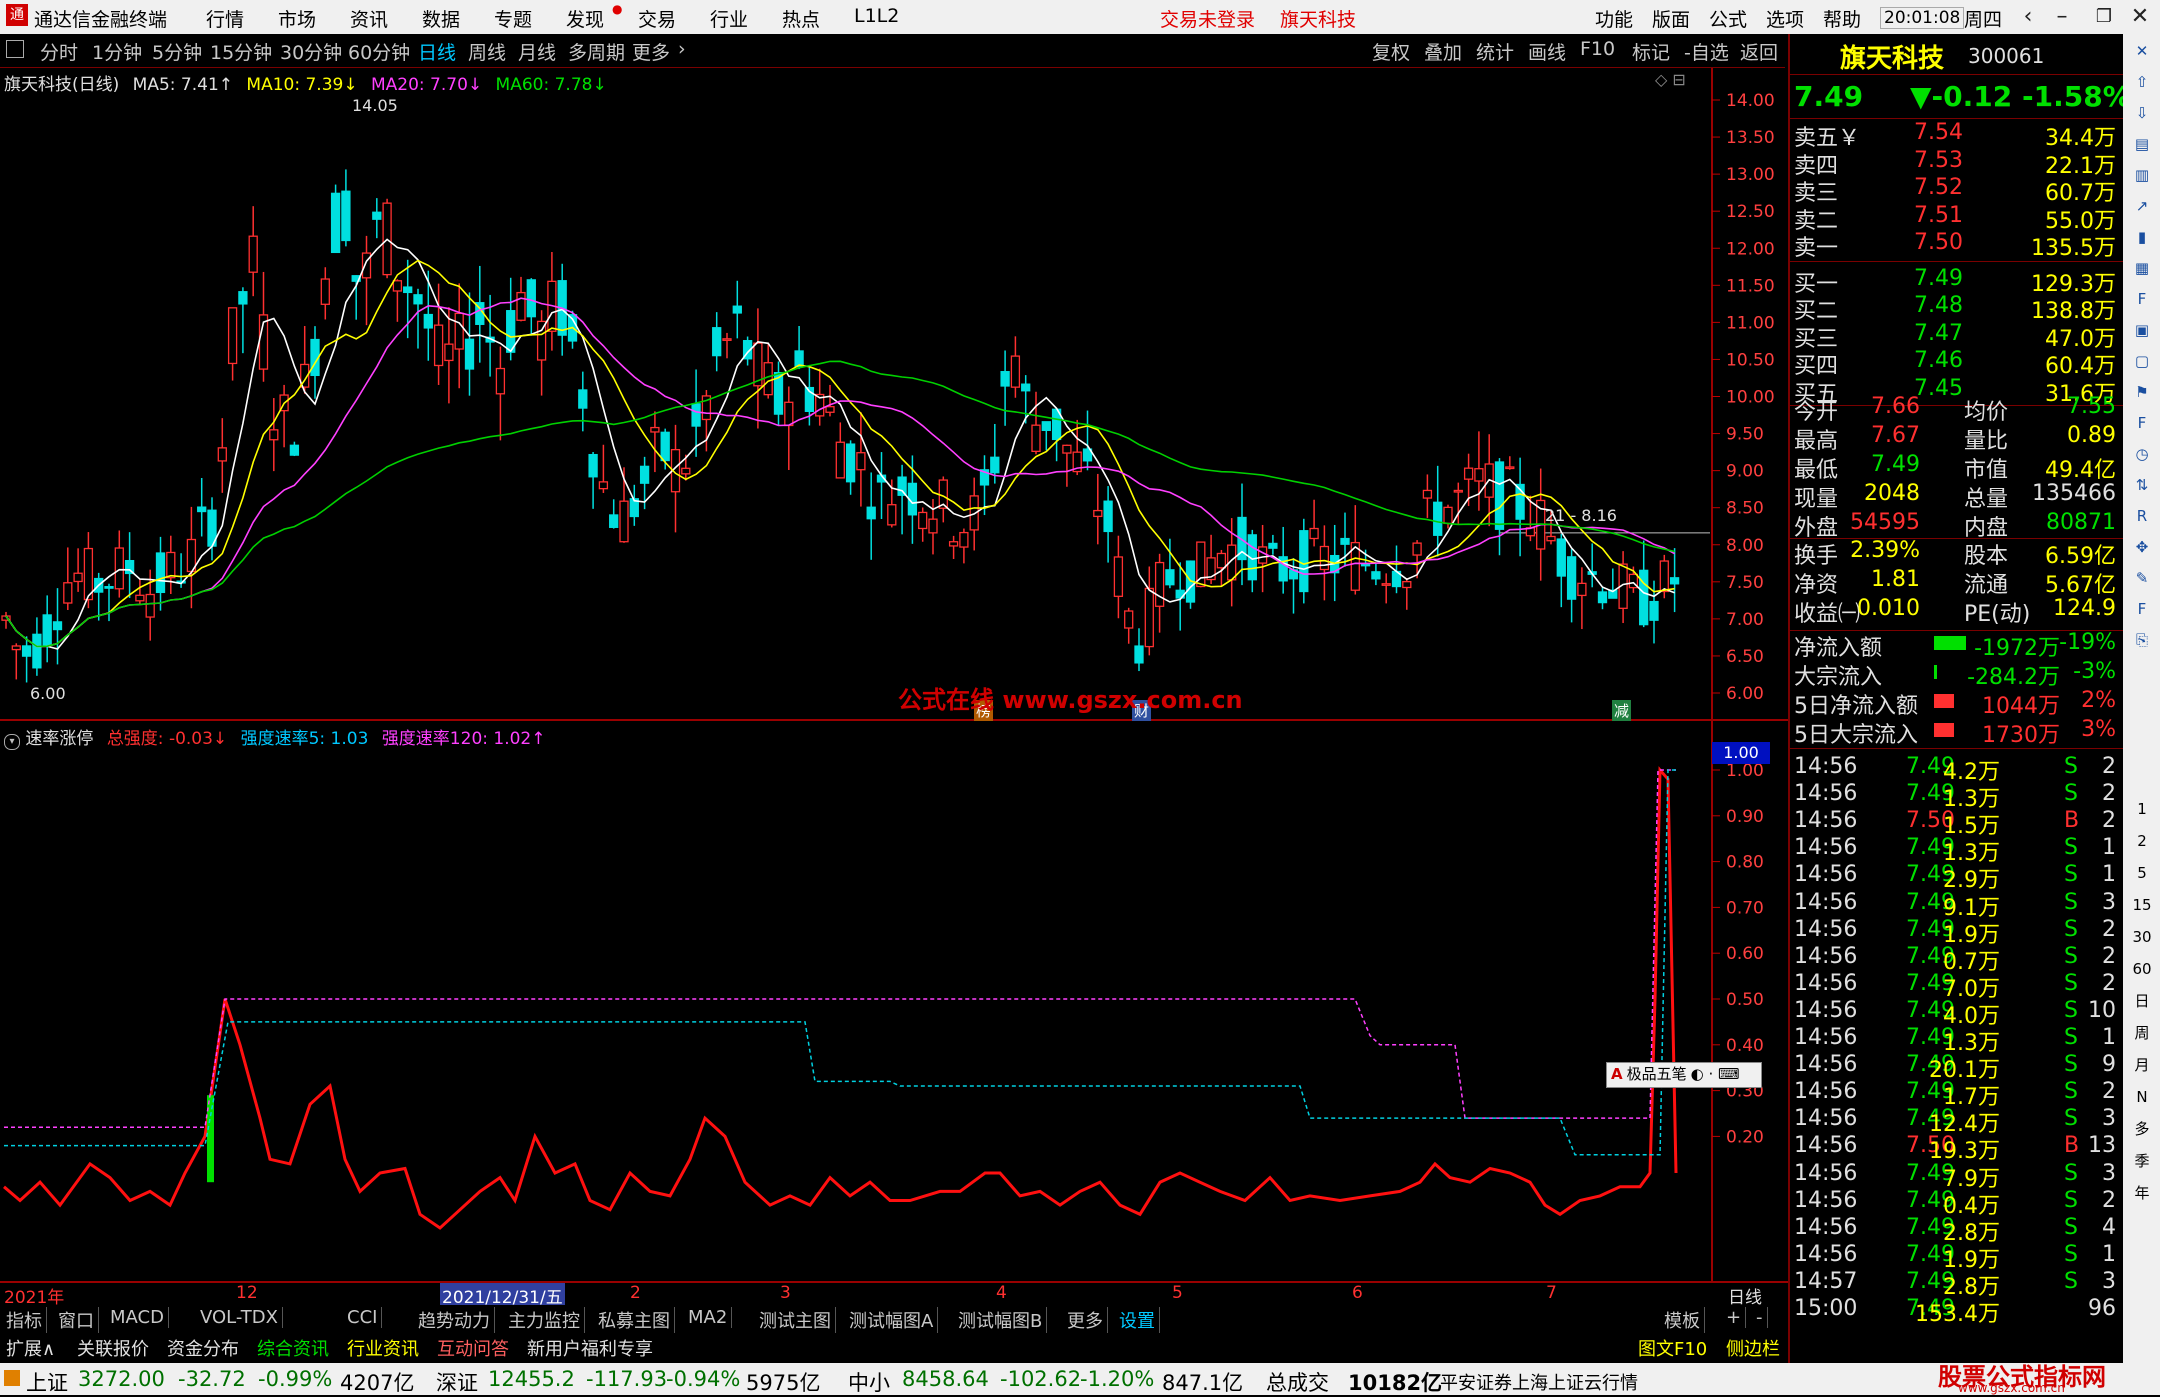 The width and height of the screenshot is (2160, 1397). I want to click on menu-l1l2: L1L2, so click(876, 16).